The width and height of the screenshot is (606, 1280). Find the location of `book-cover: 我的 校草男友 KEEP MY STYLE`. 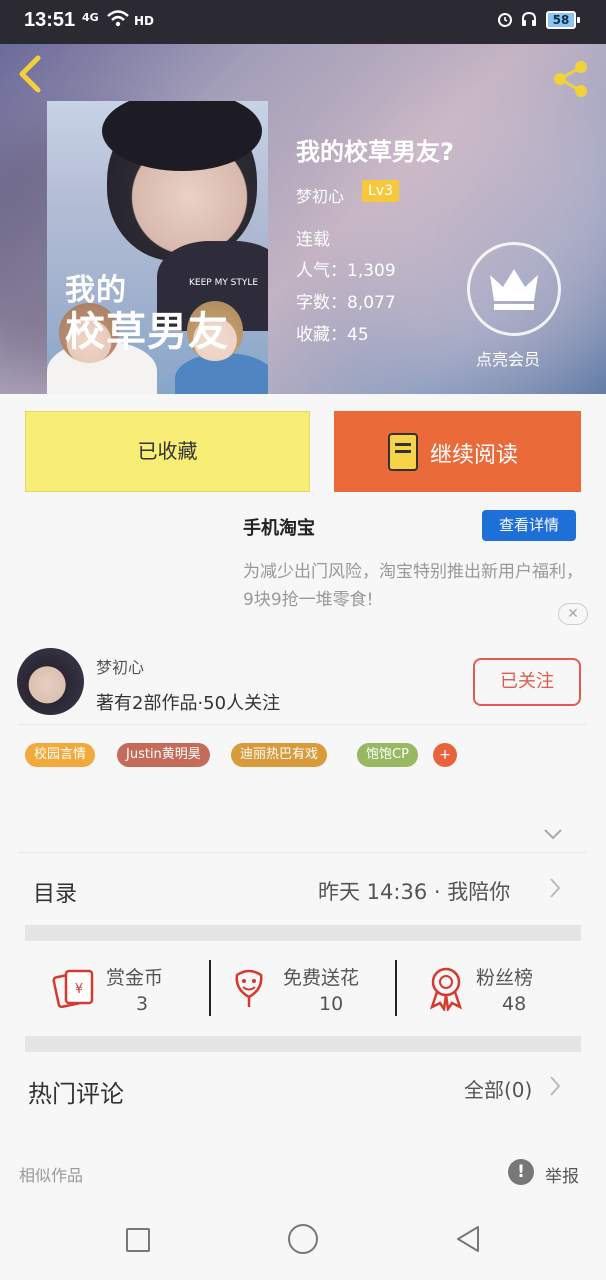

book-cover: 我的 校草男友 KEEP MY STYLE is located at coordinates (157, 247).